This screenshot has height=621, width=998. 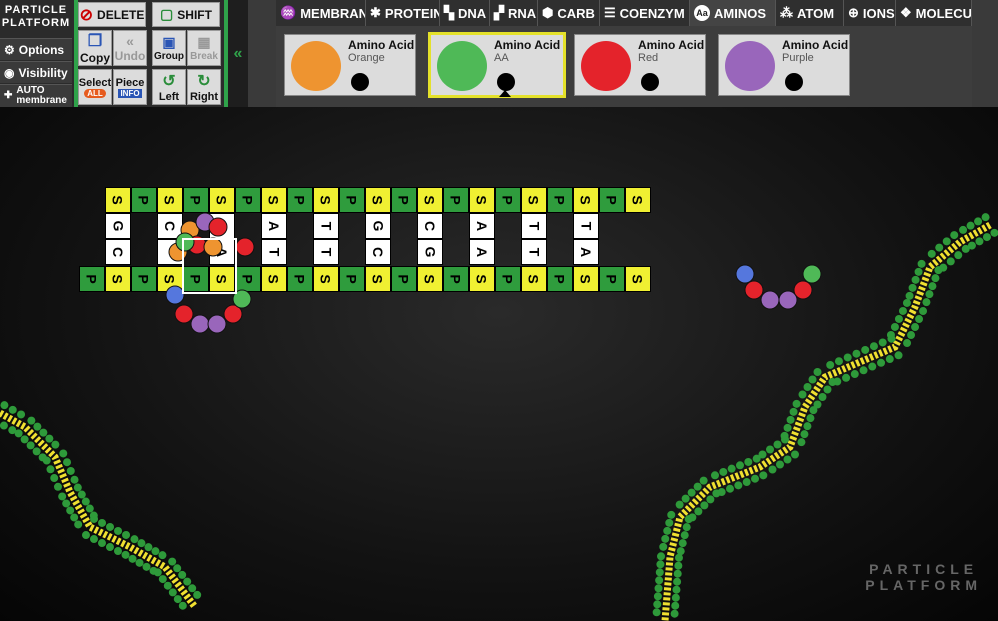 I want to click on gear-icon: ⚙, so click(x=9, y=49).